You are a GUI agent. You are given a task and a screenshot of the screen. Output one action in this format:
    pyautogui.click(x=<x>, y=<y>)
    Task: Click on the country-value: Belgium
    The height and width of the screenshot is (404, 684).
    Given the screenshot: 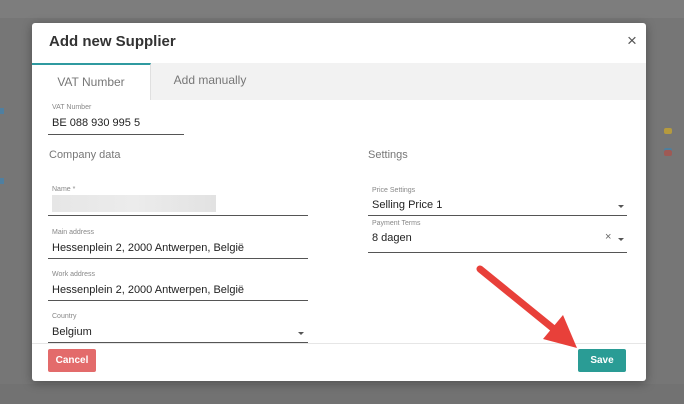 What is the action you would take?
    pyautogui.click(x=72, y=332)
    